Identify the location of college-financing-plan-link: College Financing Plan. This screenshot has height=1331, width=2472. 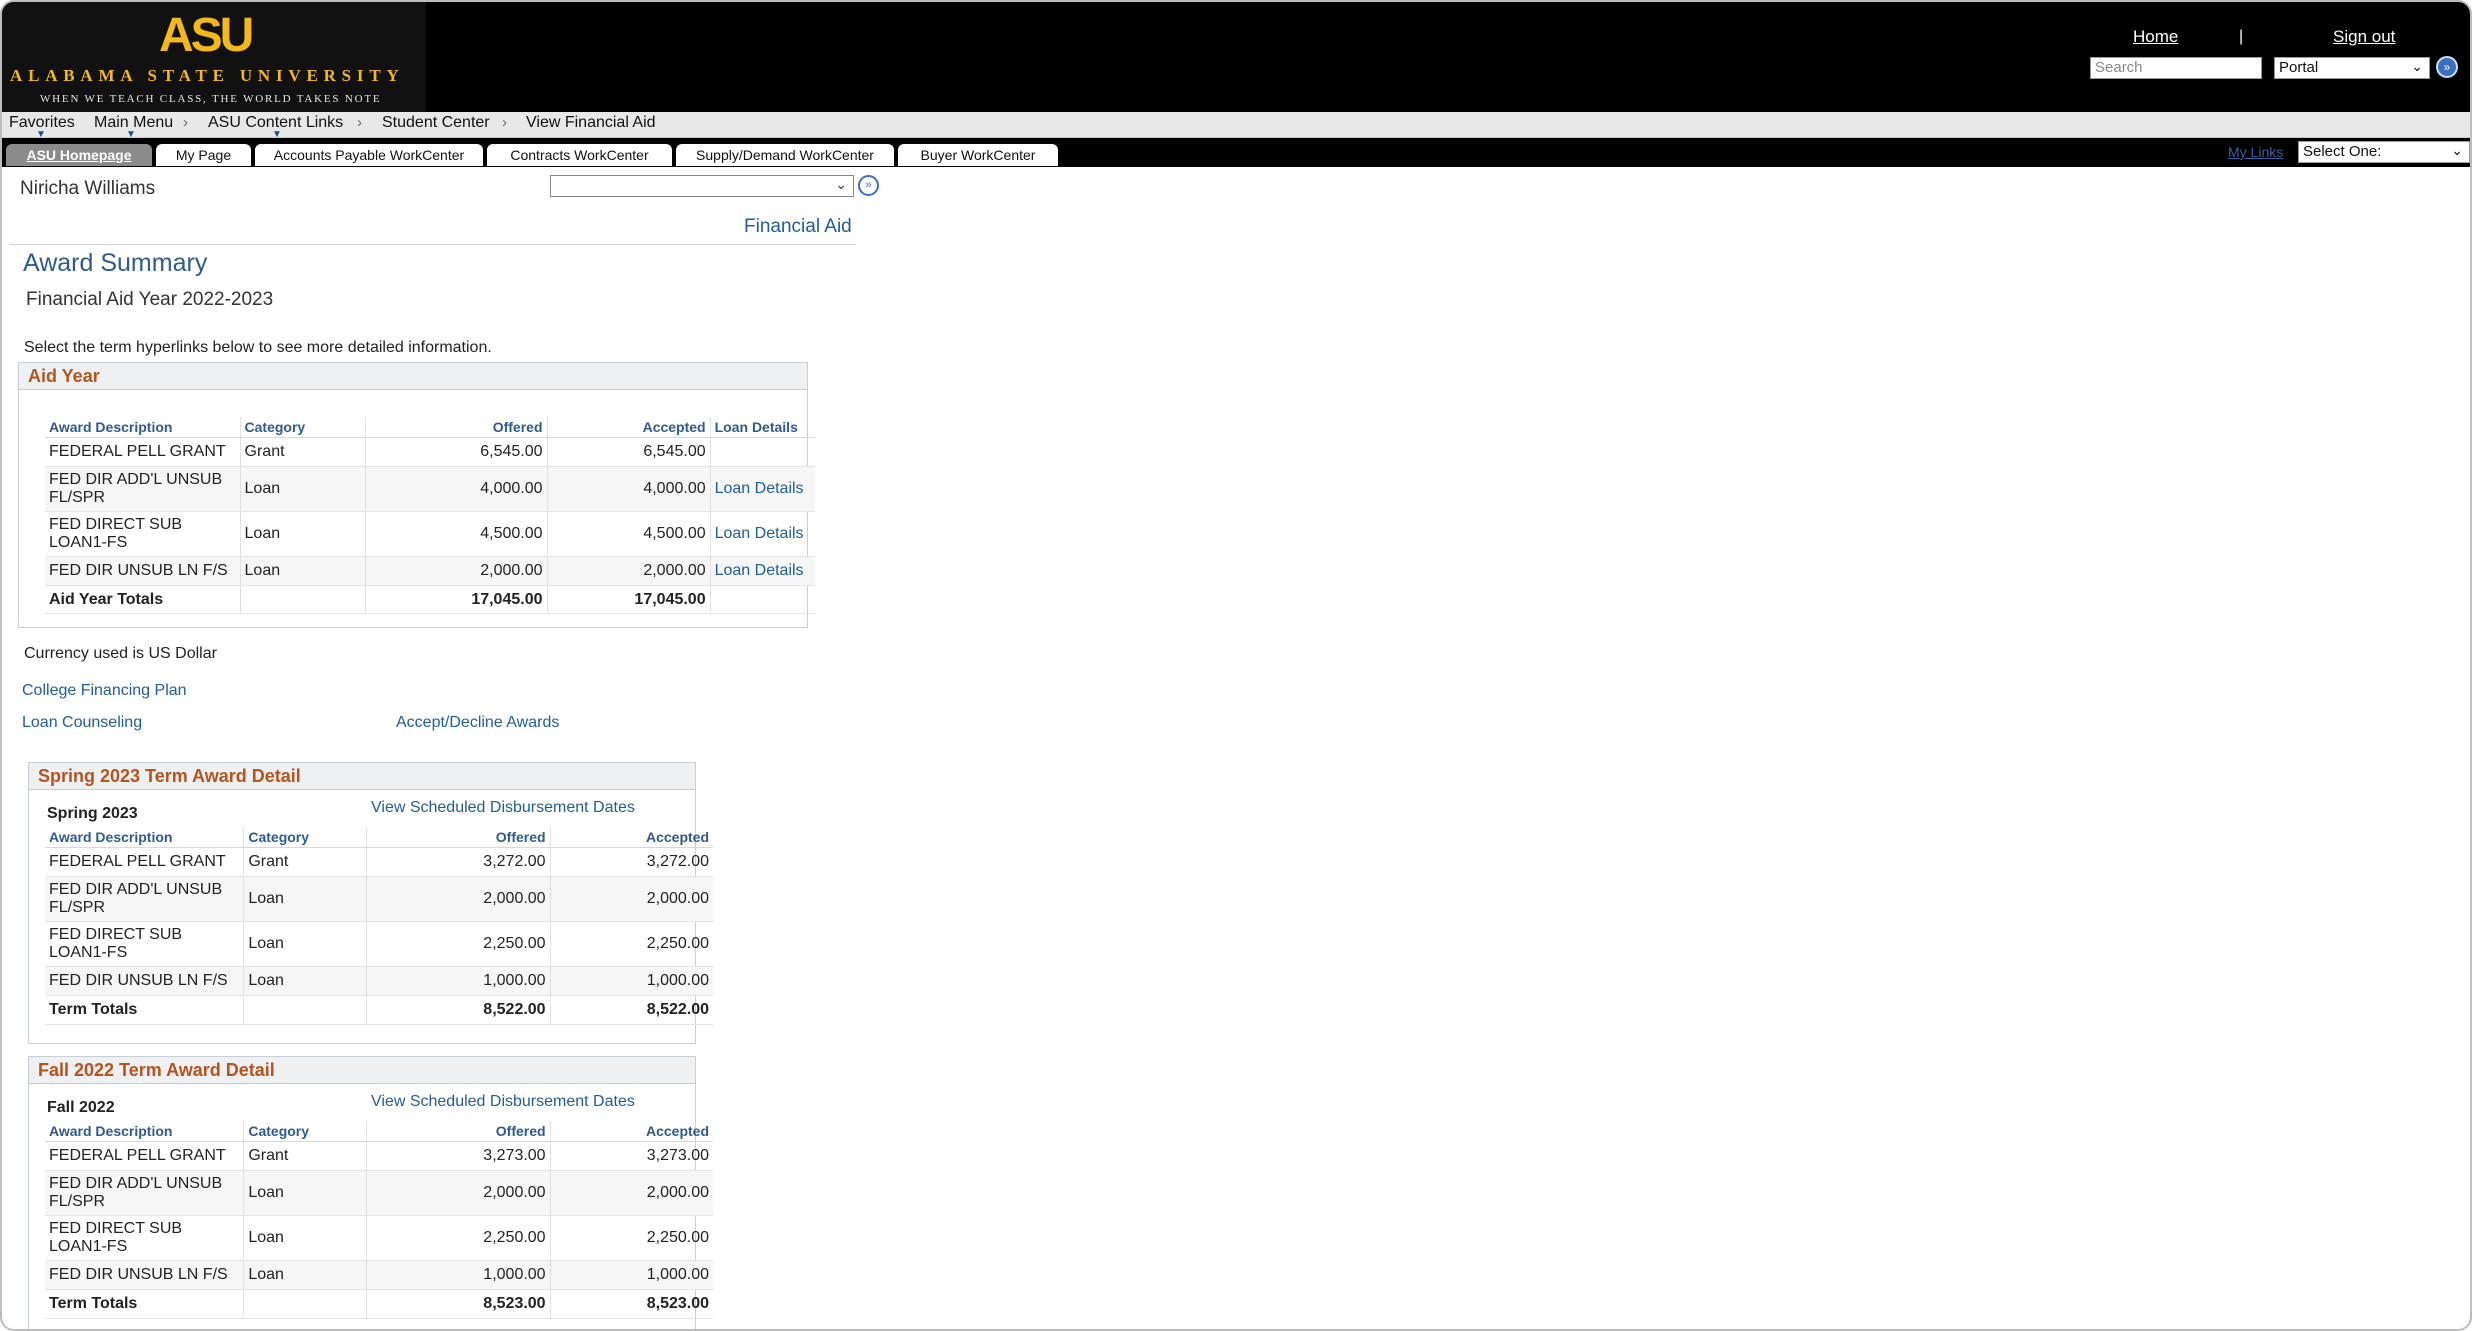
(104, 691).